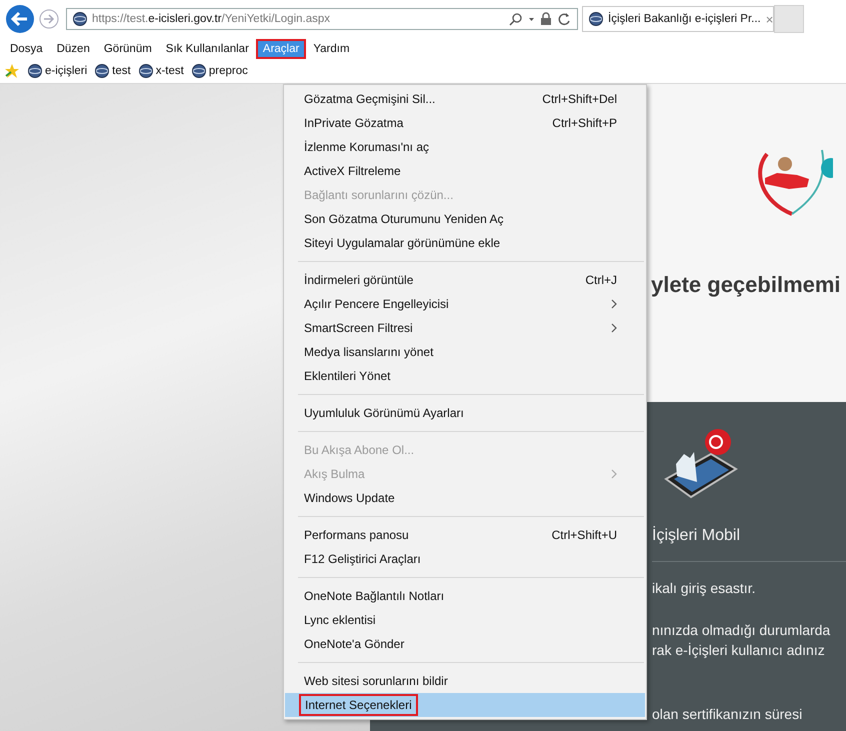  I want to click on menu-item: OneNote Bağlantılı Notları, so click(465, 596).